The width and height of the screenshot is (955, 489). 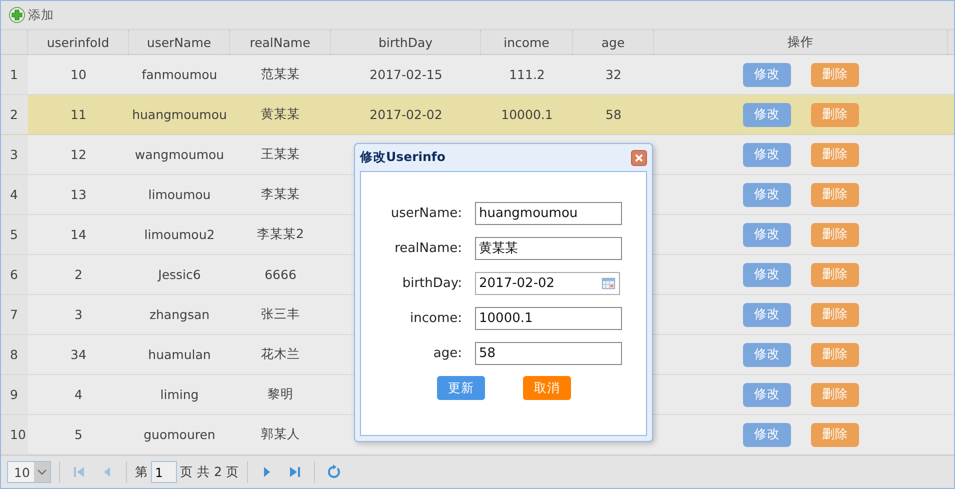 What do you see at coordinates (547, 388) in the screenshot?
I see `cancel-button: 取消` at bounding box center [547, 388].